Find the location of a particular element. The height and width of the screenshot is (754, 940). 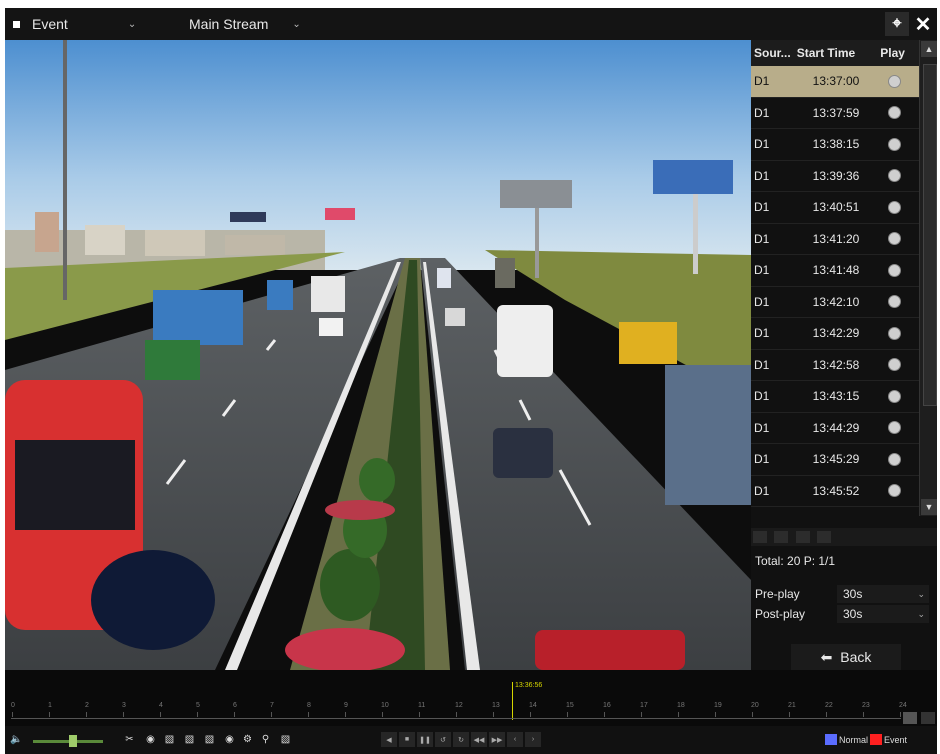

volume-knob is located at coordinates (73, 741).